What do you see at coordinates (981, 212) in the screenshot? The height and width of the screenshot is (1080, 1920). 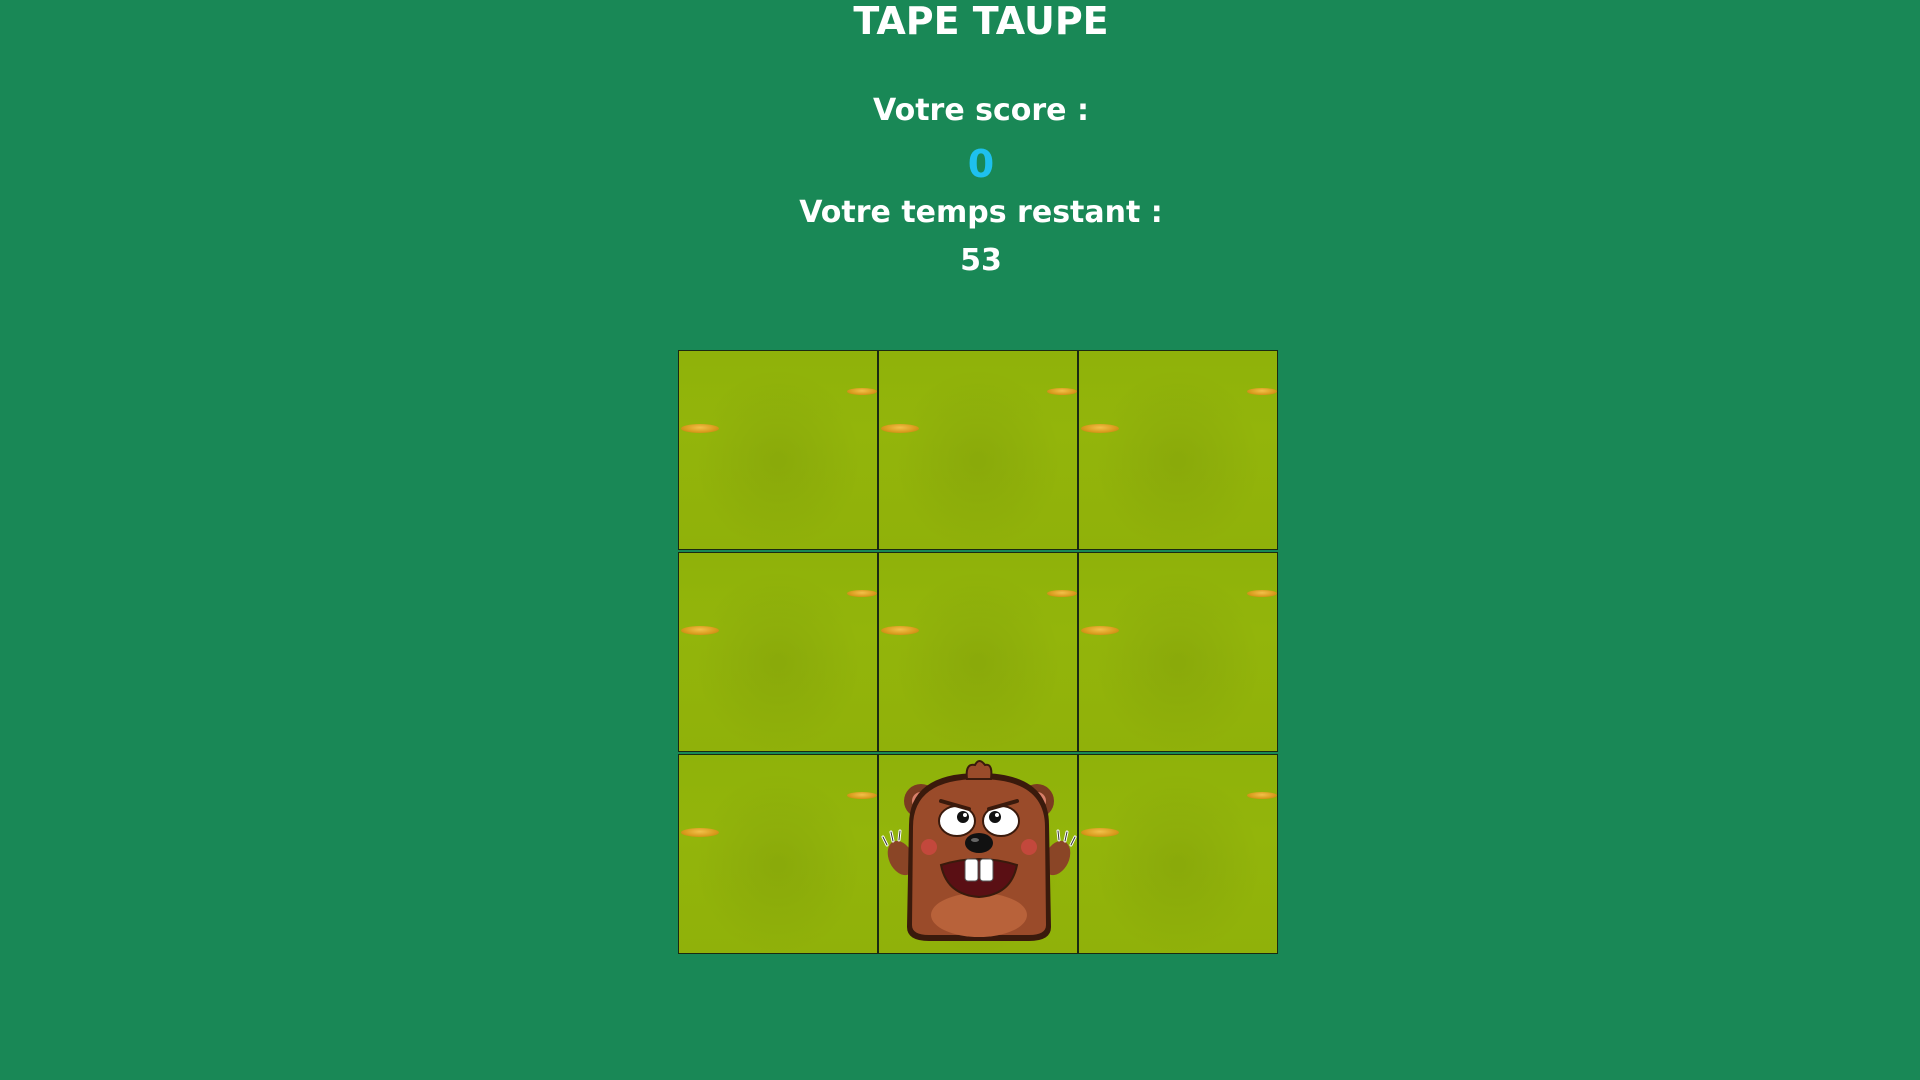 I see `time-remaining-label: Votre temps restant :` at bounding box center [981, 212].